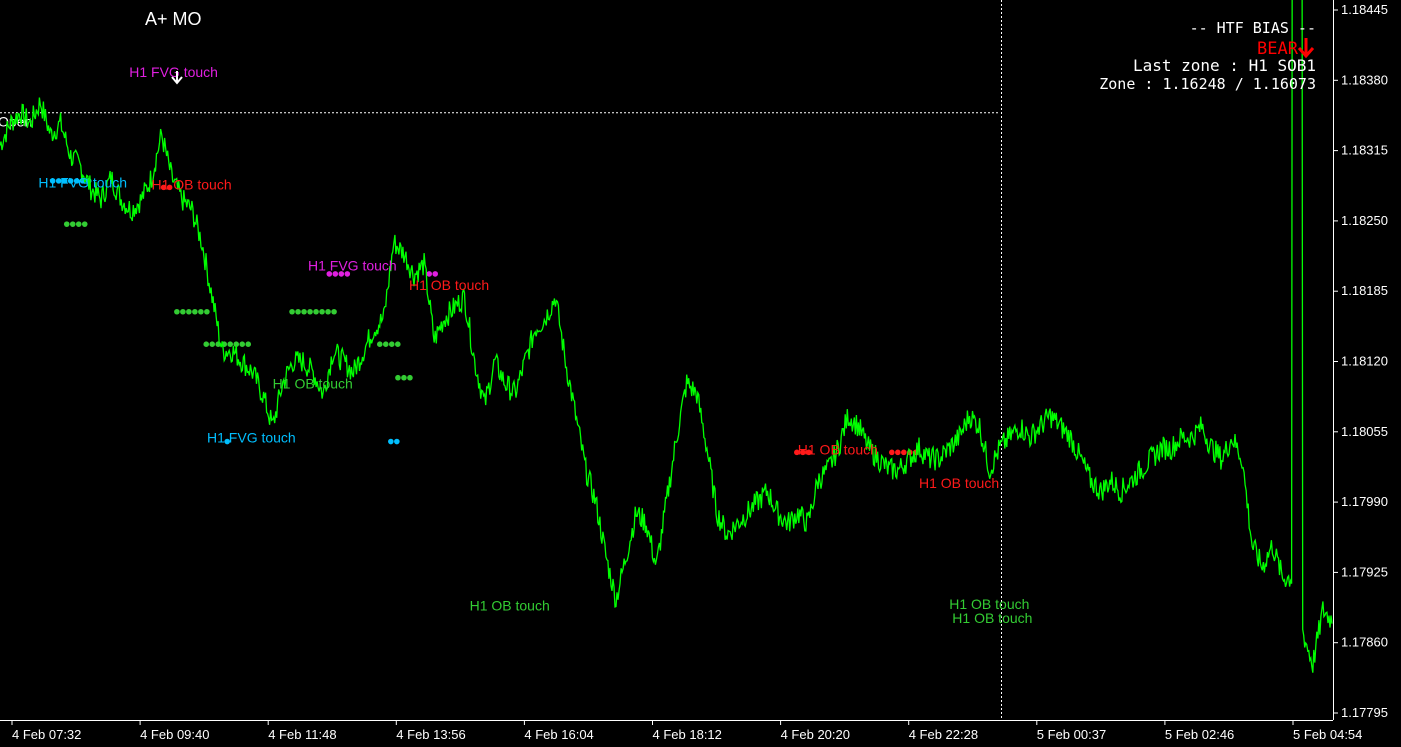 The height and width of the screenshot is (747, 1401). Describe the element at coordinates (173, 19) in the screenshot. I see `indicator-title: A+ MO` at that location.